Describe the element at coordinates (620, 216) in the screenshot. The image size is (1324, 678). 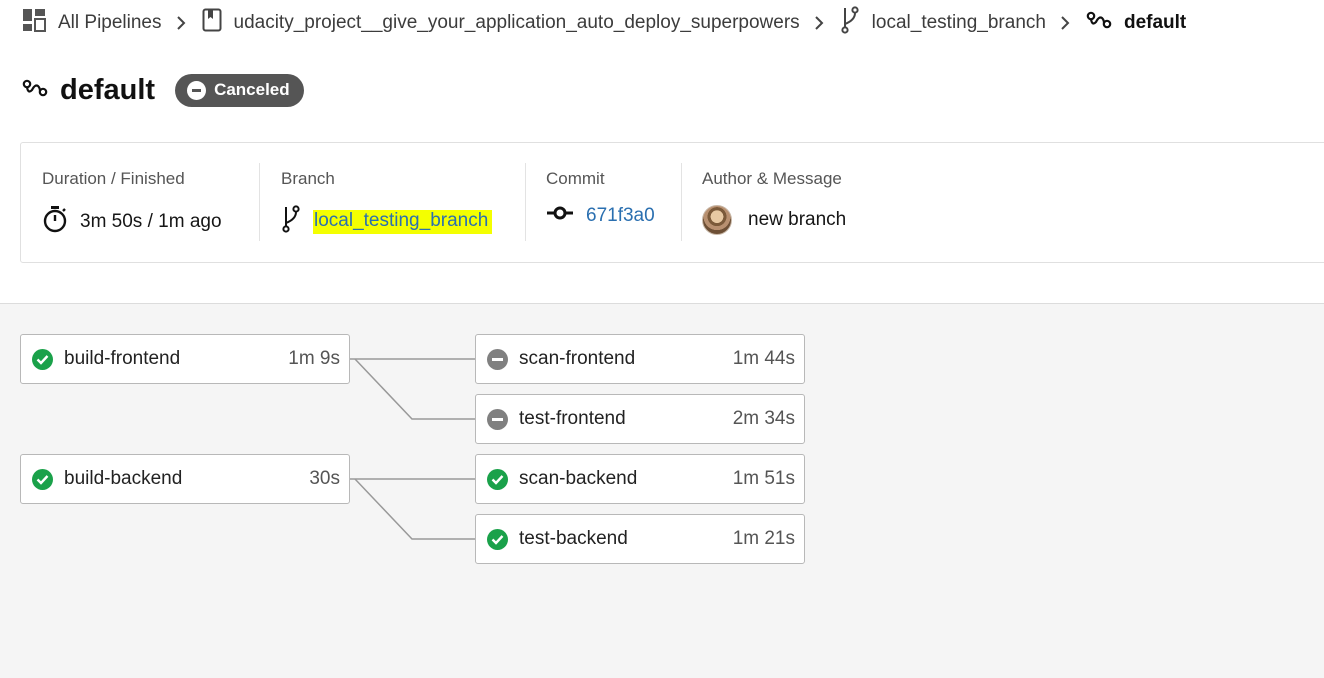
I see `commit-link: 671f3a0` at that location.